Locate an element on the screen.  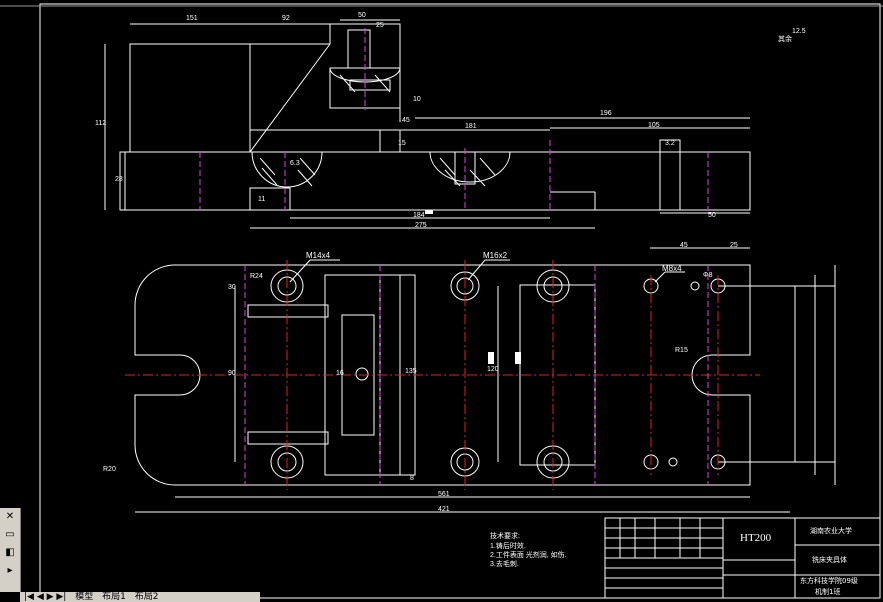
tab-layout1: 布局1 is located at coordinates (114, 597).